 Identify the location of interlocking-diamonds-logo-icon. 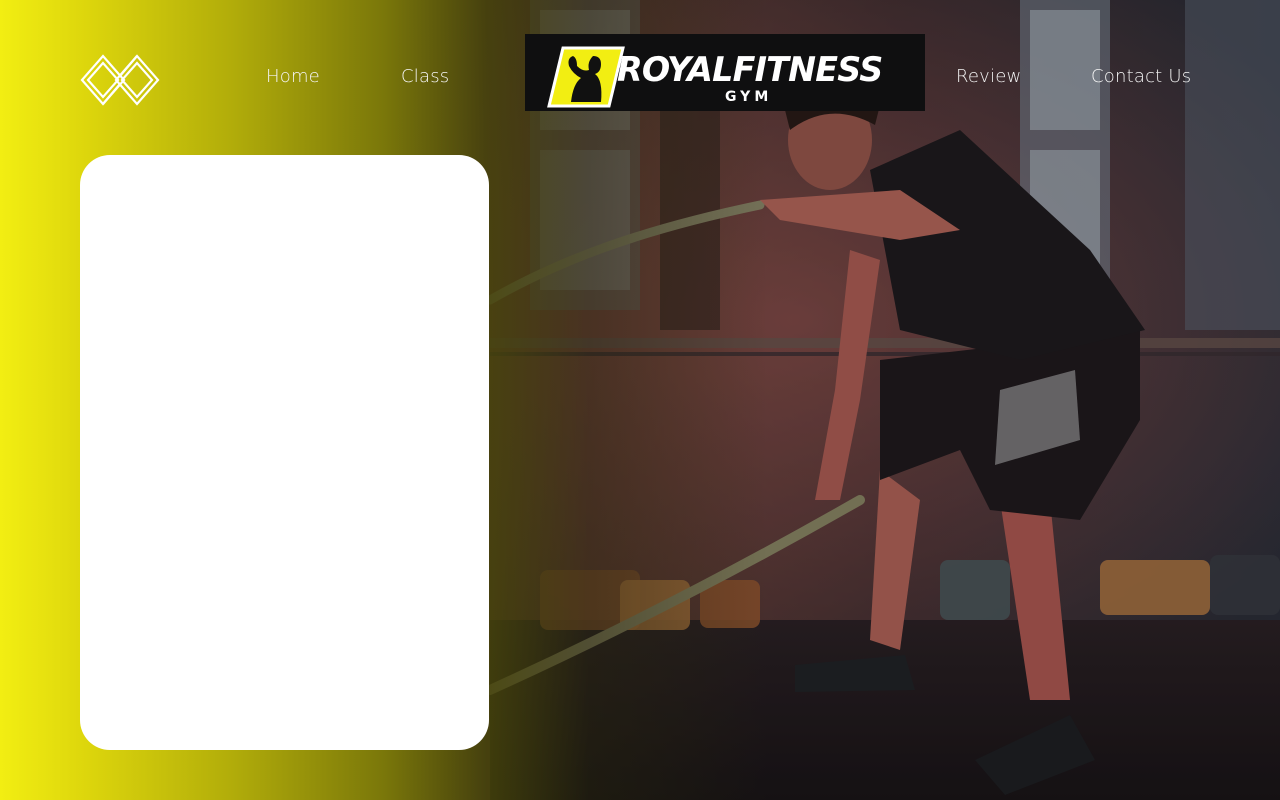
(120, 81).